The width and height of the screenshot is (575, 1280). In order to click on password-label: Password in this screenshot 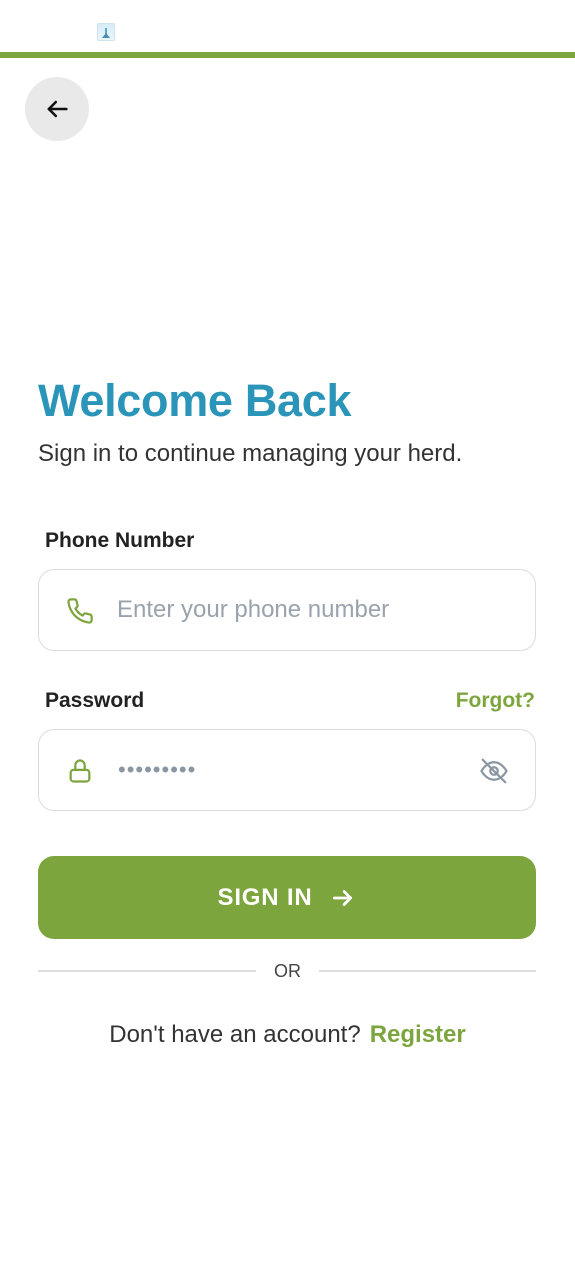, I will do `click(95, 700)`.